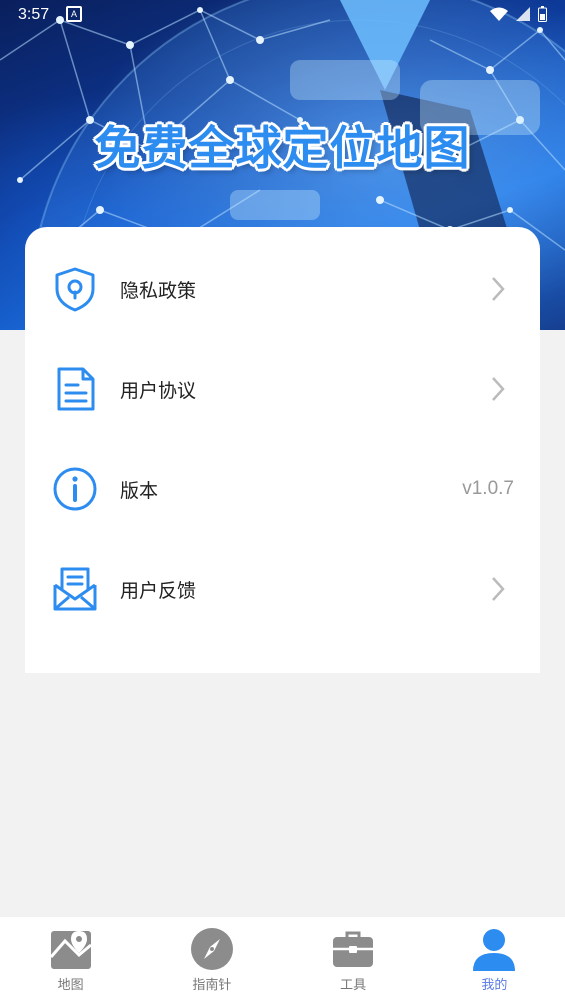 This screenshot has height=1004, width=565. I want to click on mail-feedback-icon, so click(75, 589).